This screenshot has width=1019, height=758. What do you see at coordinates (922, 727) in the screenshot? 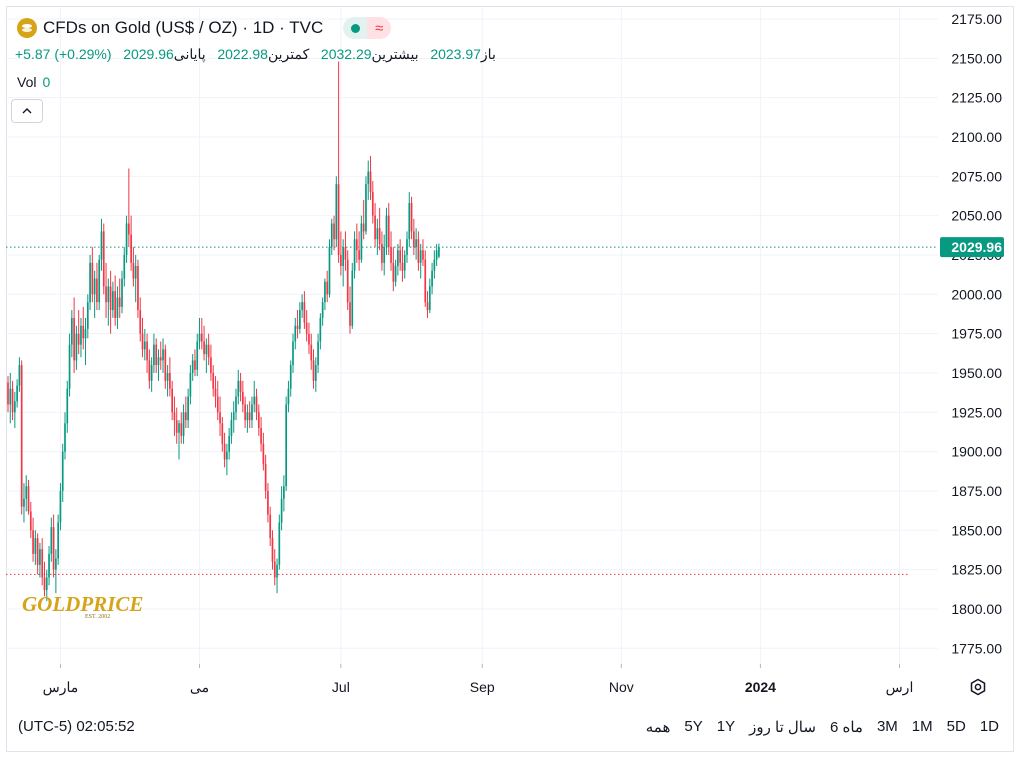
I see `range-button: 1M` at bounding box center [922, 727].